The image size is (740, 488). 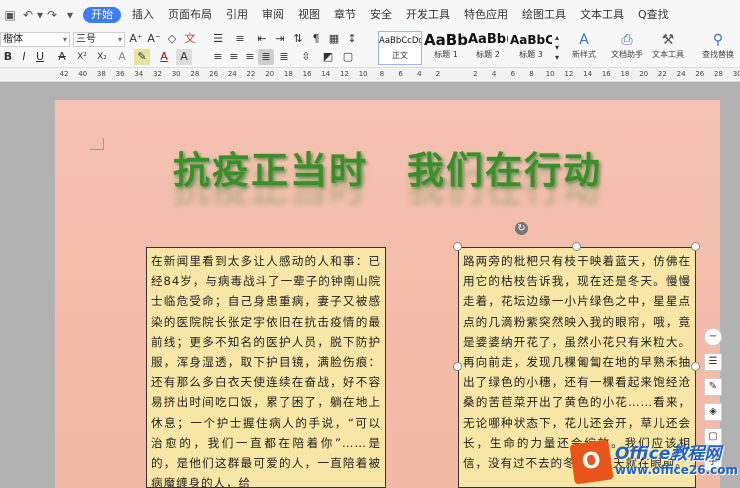 I want to click on ruler-tick-label: 38, so click(x=101, y=74).